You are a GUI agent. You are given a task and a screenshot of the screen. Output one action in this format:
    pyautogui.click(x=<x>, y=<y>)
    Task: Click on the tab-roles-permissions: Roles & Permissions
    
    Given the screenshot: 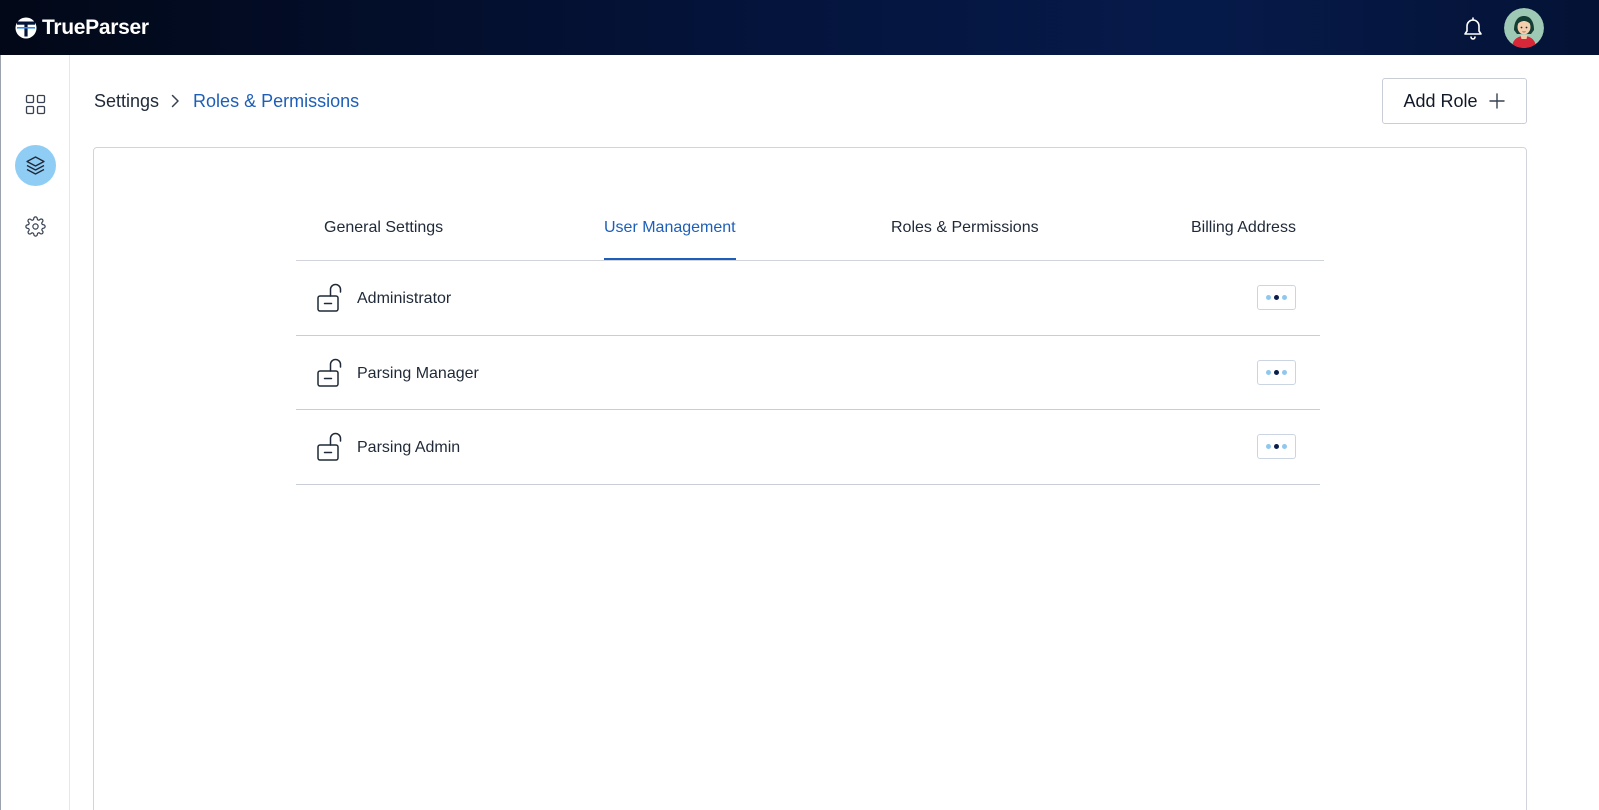 What is the action you would take?
    pyautogui.click(x=965, y=232)
    